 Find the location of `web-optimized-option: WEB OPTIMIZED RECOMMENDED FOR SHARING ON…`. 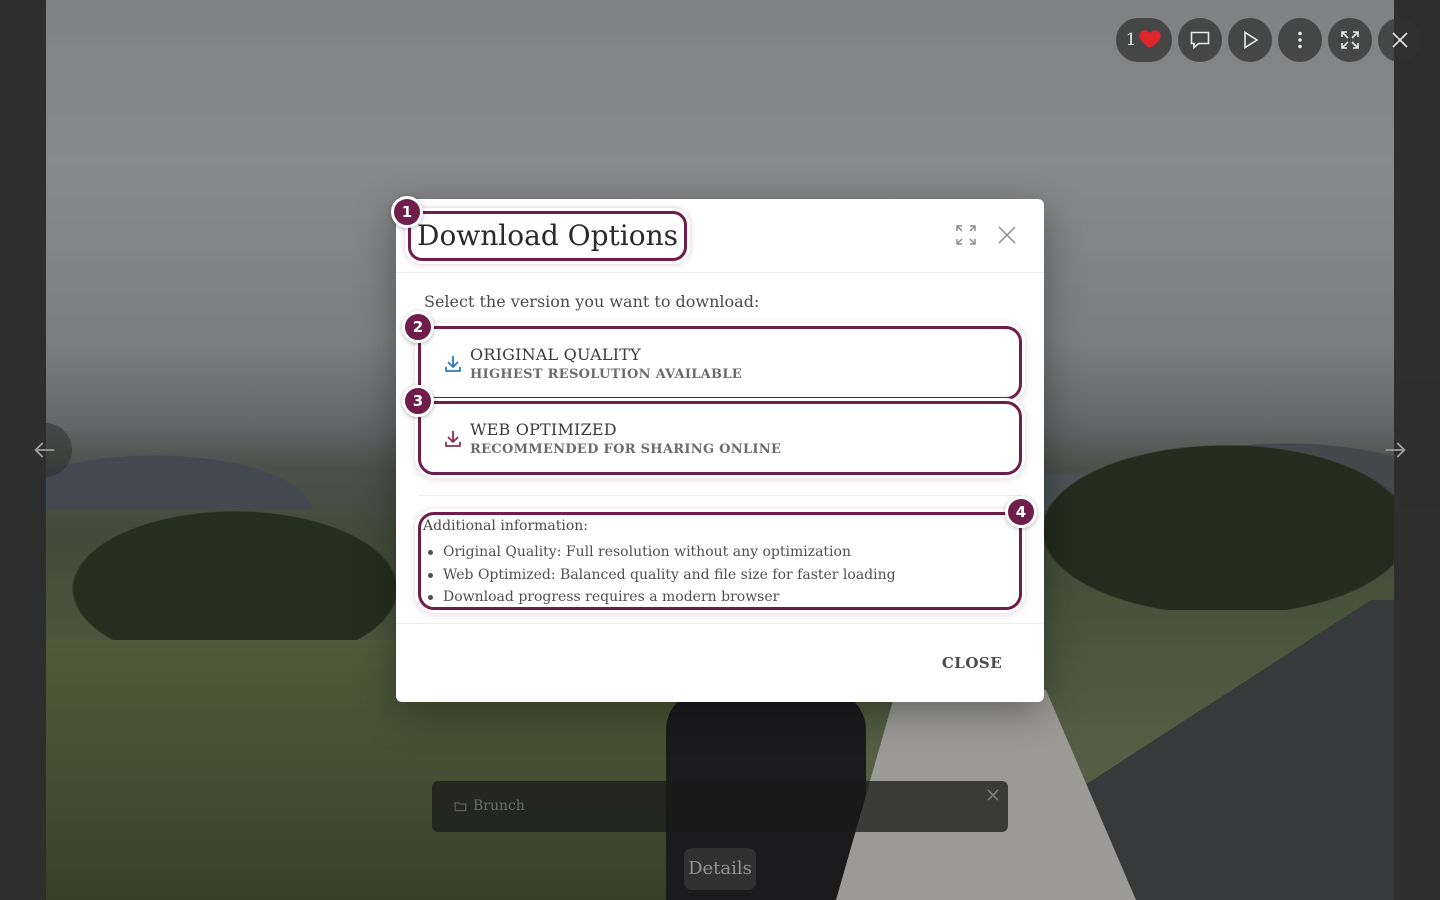

web-optimized-option: WEB OPTIMIZED RECOMMENDED FOR SHARING ON… is located at coordinates (720, 438).